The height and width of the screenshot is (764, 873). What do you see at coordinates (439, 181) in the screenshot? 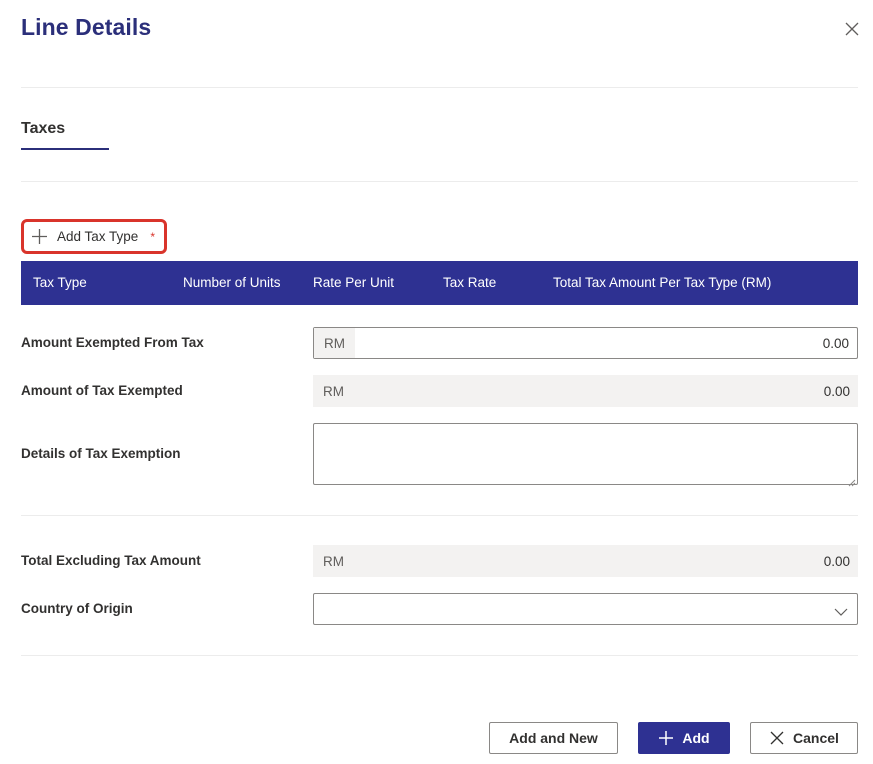
I see `section-divider` at bounding box center [439, 181].